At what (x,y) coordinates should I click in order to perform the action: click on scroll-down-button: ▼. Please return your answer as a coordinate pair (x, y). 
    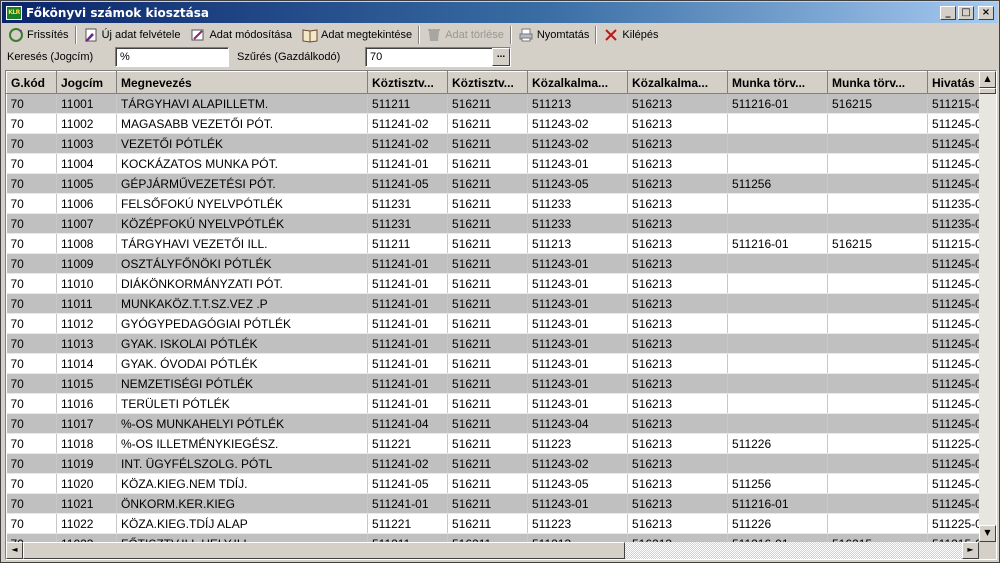
    Looking at the image, I should click on (987, 533).